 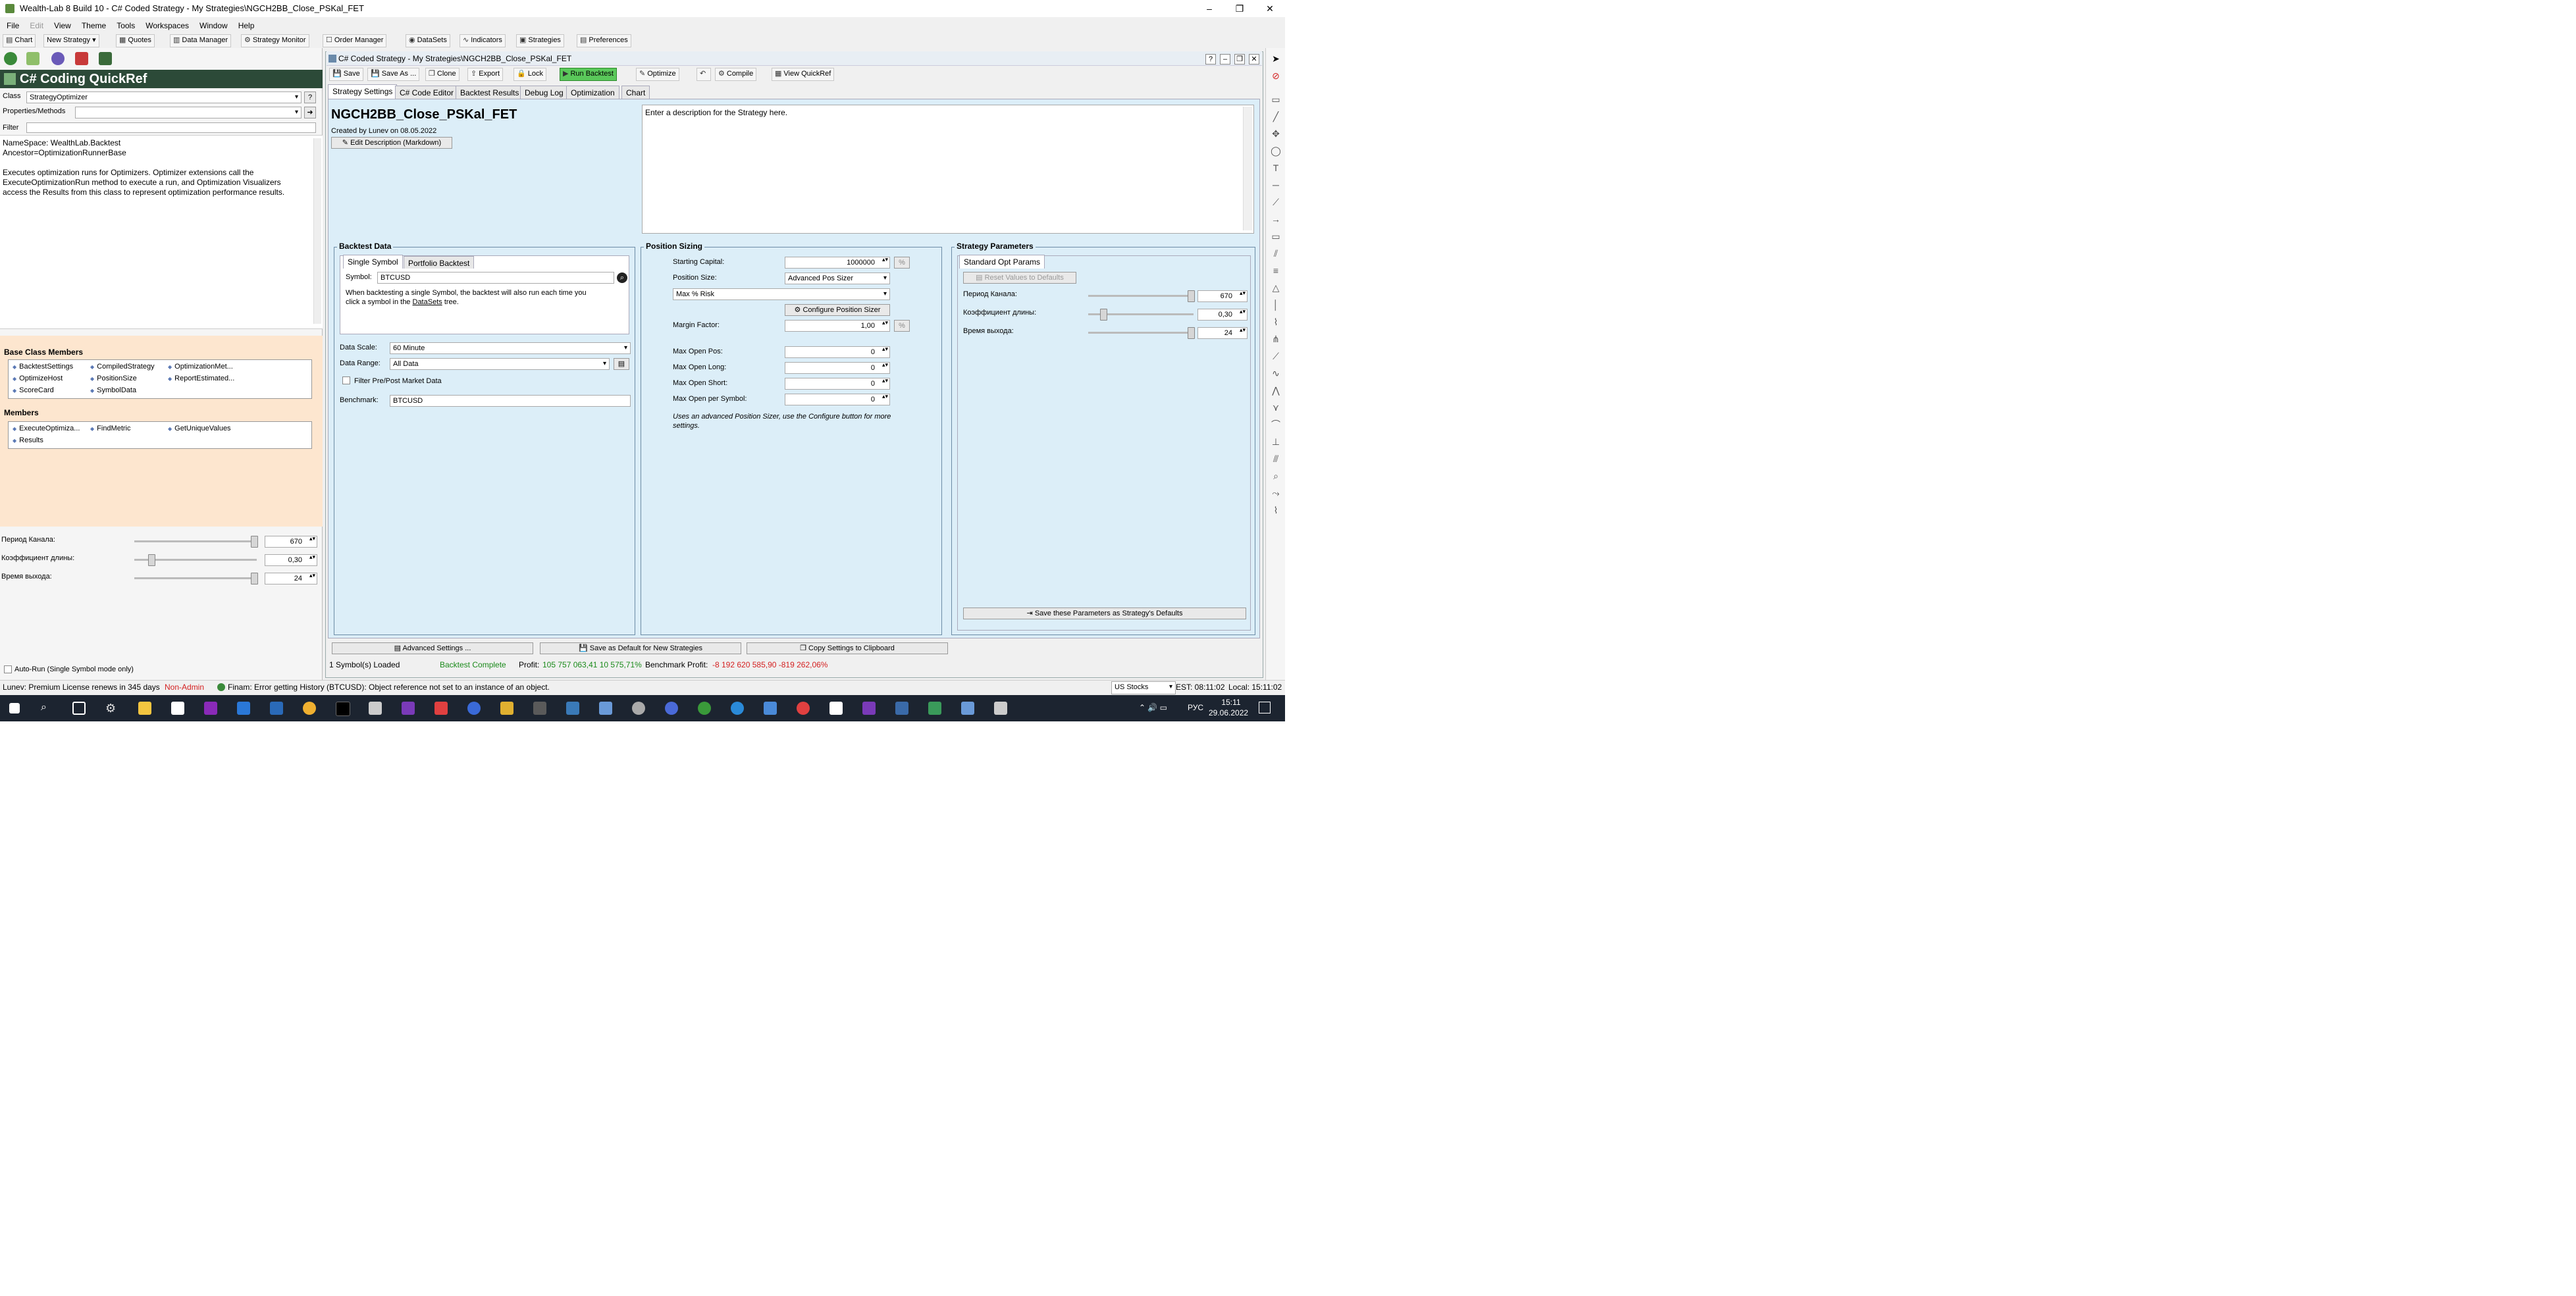 What do you see at coordinates (201, 40) in the screenshot?
I see `data-manager-button: ▥ Data Manager` at bounding box center [201, 40].